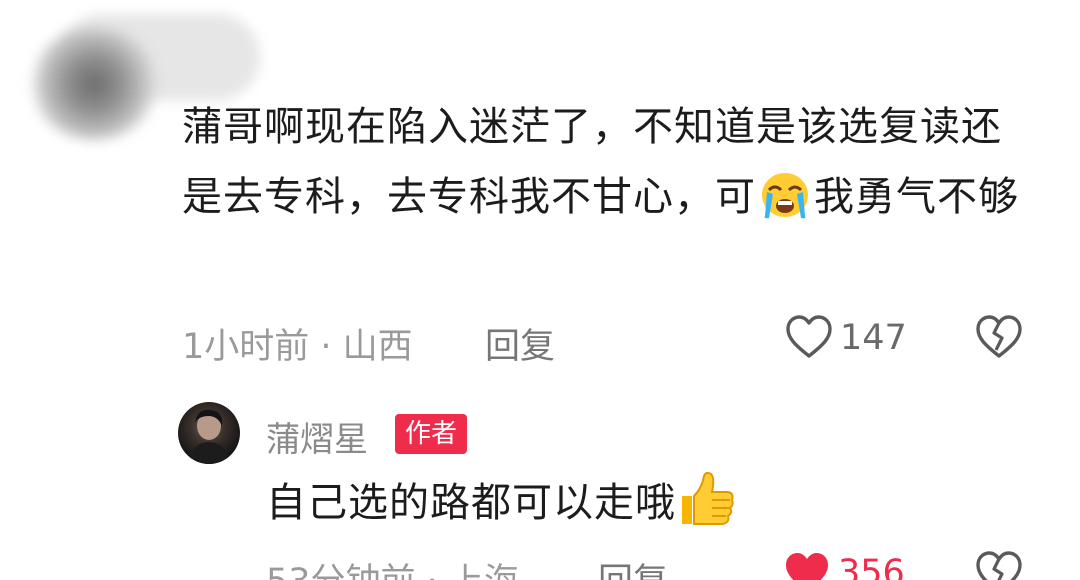 The width and height of the screenshot is (1080, 580). I want to click on crying-face-emoji-icon, so click(785, 196).